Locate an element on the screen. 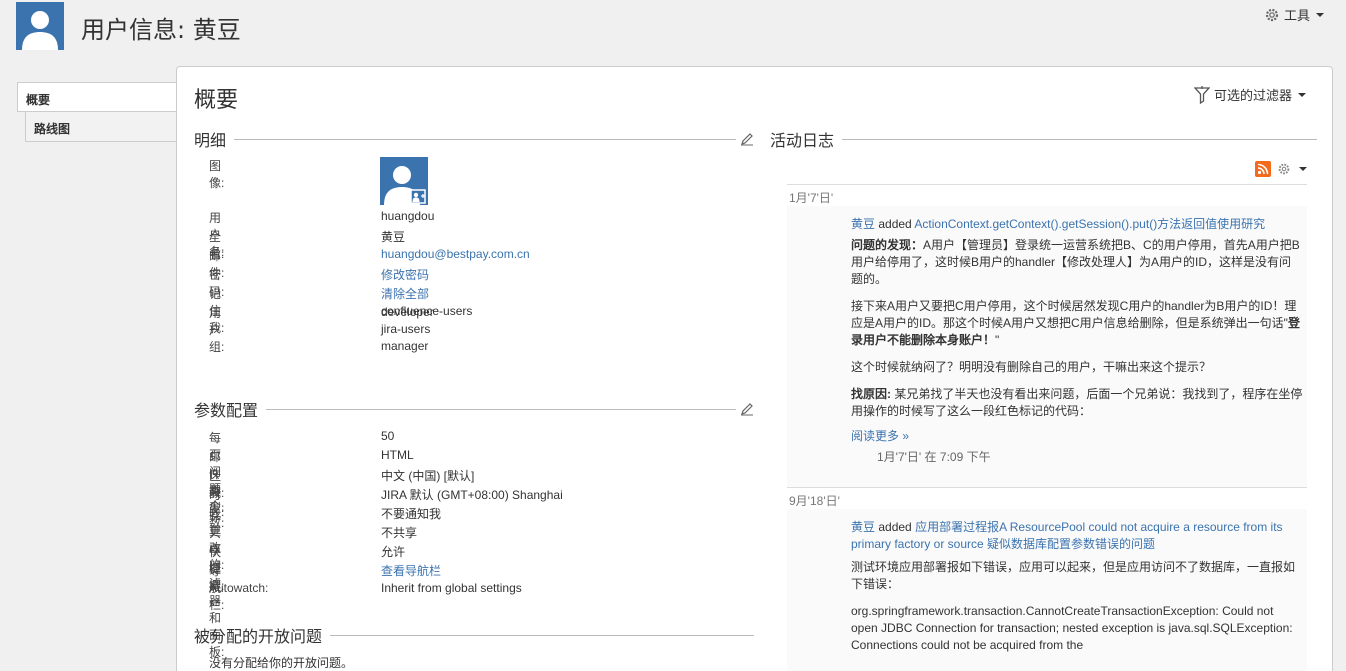 This screenshot has height=671, width=1346. activity-section-header: 活动日志 is located at coordinates (1043, 139).